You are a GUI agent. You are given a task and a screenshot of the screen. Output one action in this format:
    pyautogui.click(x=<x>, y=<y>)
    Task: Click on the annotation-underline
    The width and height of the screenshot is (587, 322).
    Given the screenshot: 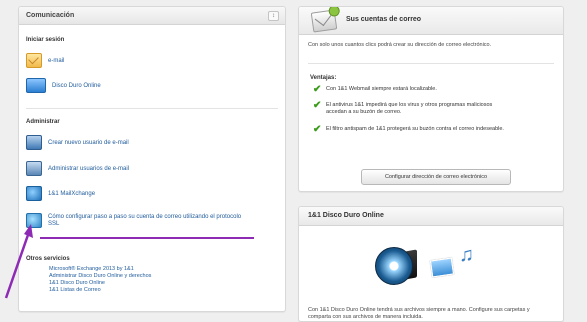 What is the action you would take?
    pyautogui.click(x=147, y=238)
    